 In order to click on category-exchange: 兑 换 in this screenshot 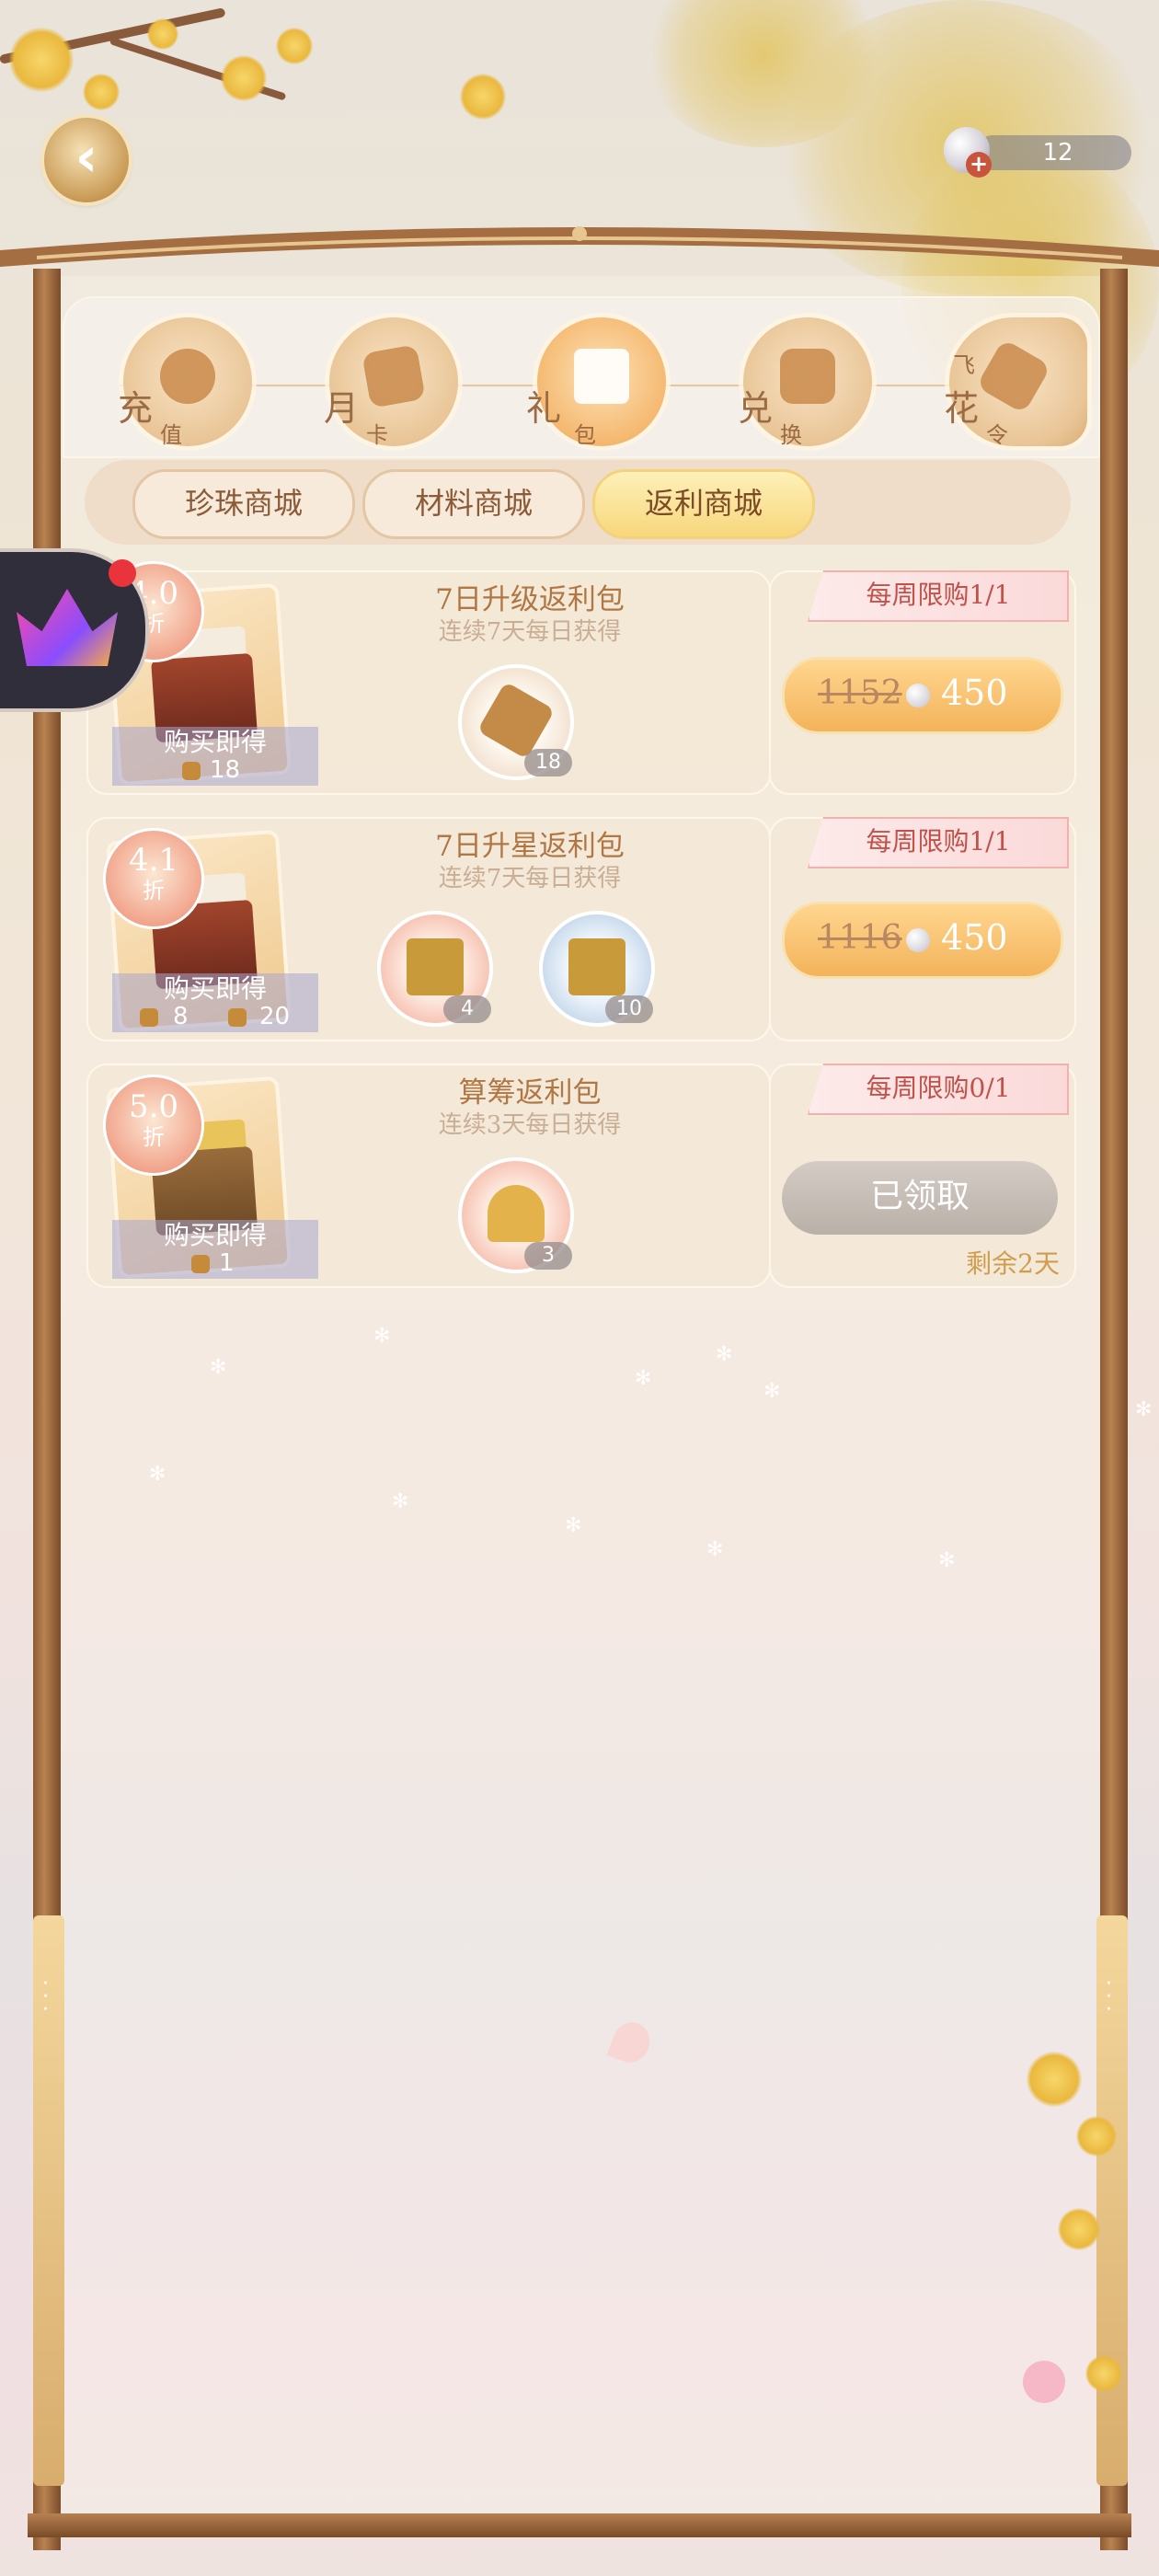, I will do `click(805, 382)`.